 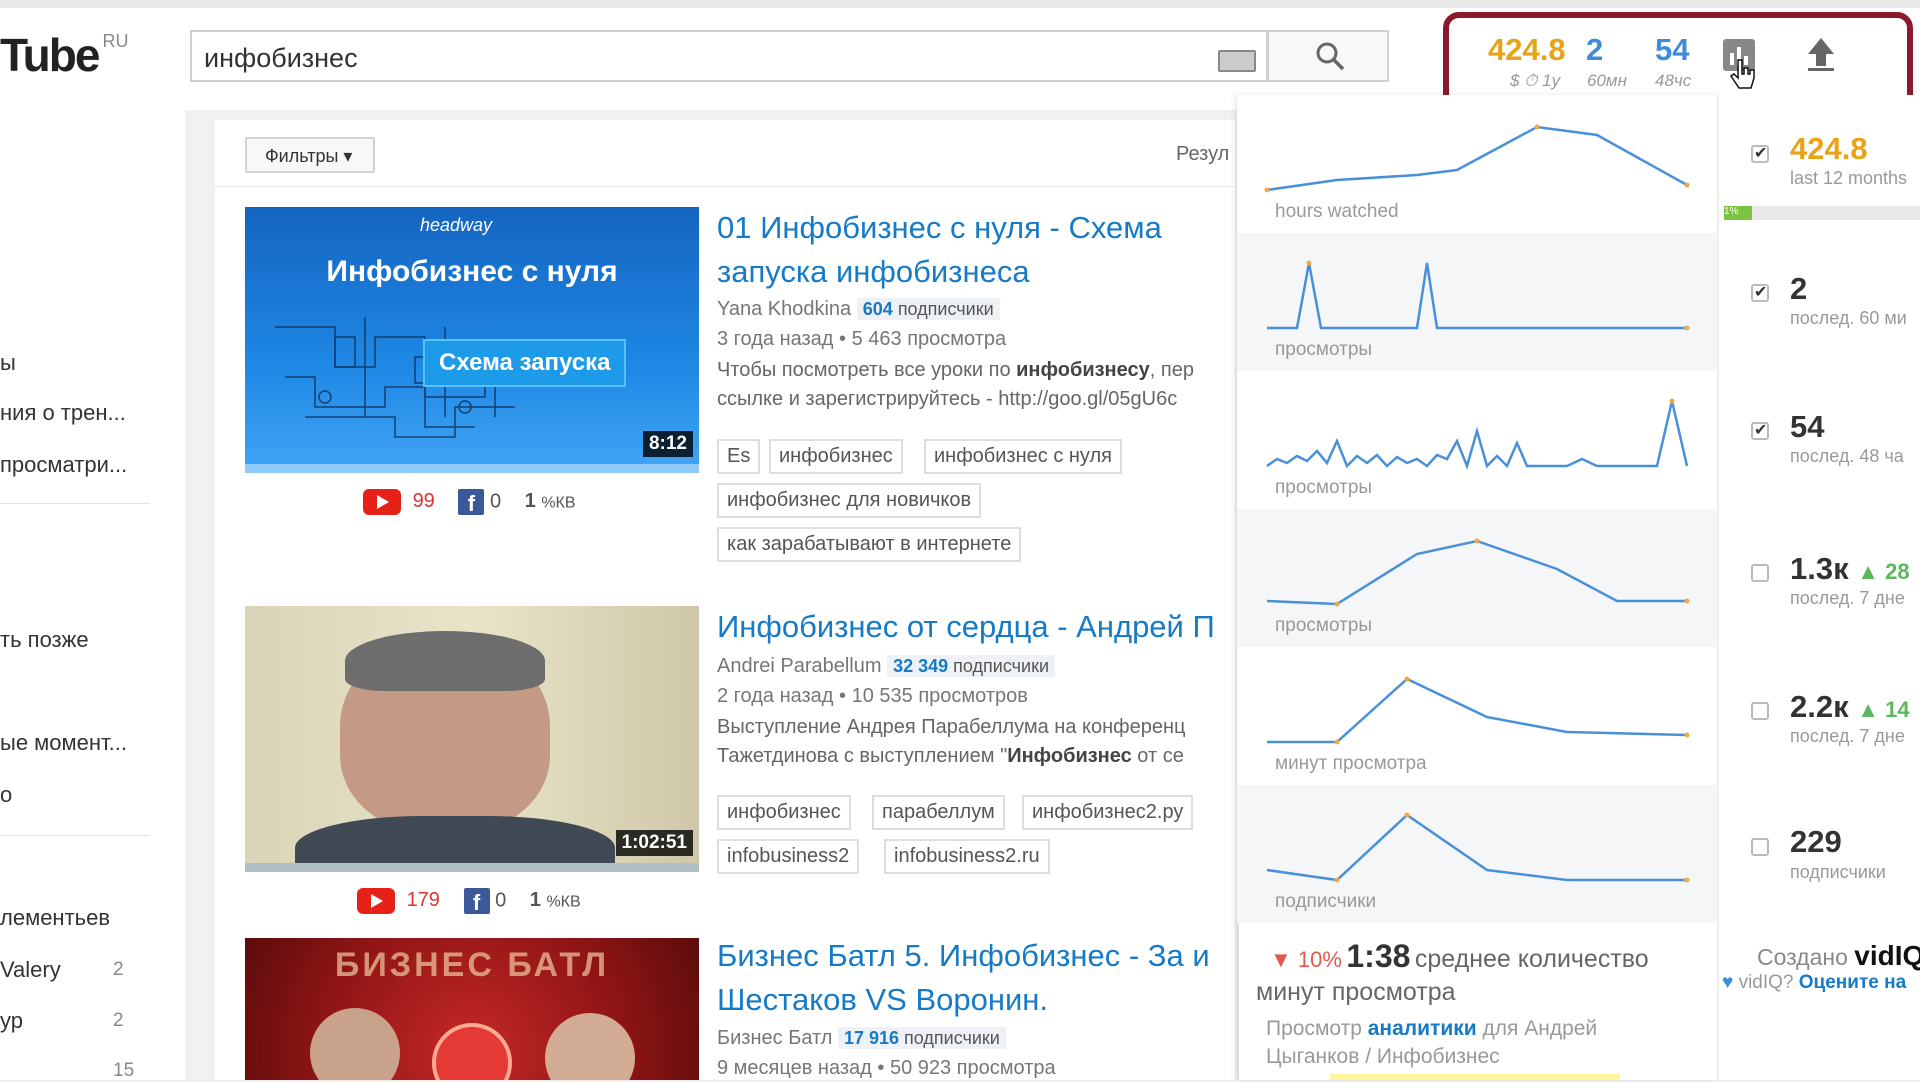 What do you see at coordinates (1324, 625) in the screenshot?
I see `chart-label: просмотры` at bounding box center [1324, 625].